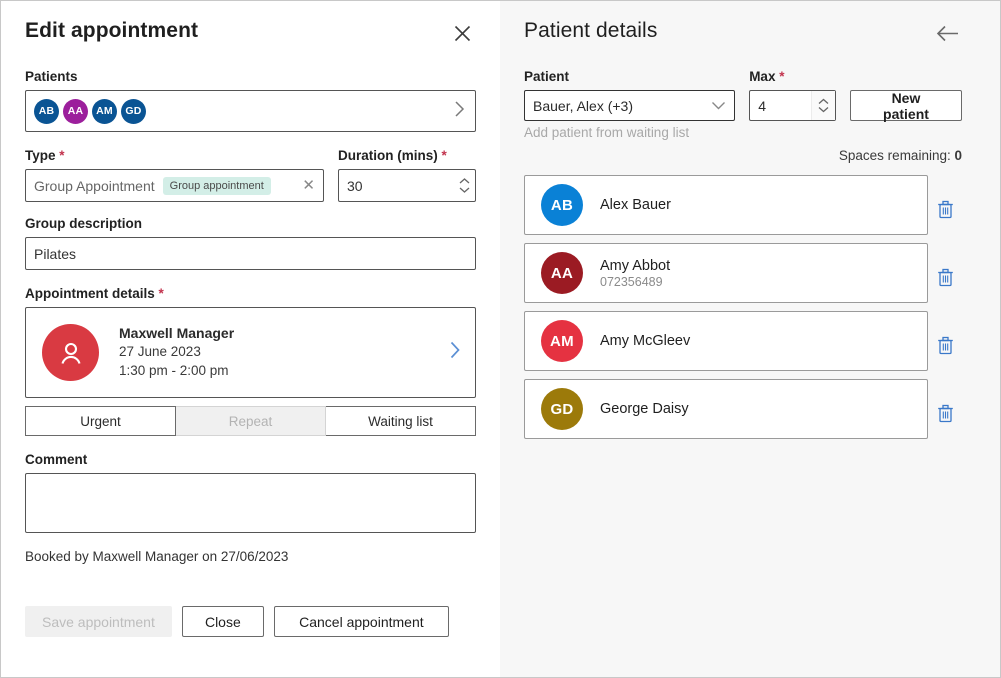 This screenshot has height=678, width=1001. Describe the element at coordinates (462, 33) in the screenshot. I see `close-icon` at that location.